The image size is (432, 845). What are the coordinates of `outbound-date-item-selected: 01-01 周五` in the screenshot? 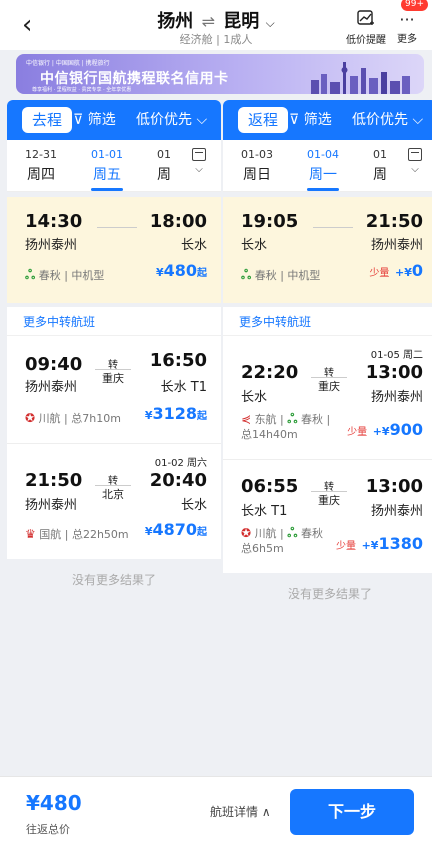 It's located at (107, 169).